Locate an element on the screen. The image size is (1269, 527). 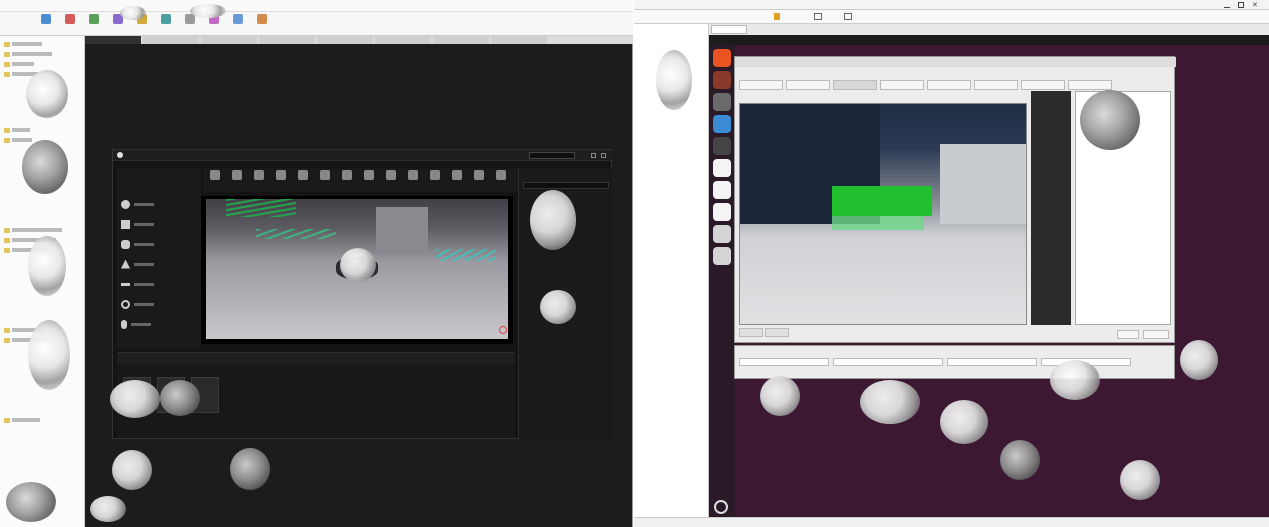
cone-icon is located at coordinates (125, 264).